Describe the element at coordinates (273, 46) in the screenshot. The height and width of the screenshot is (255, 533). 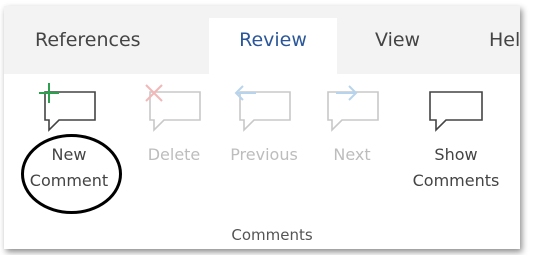
I see `tab-review: Review` at that location.